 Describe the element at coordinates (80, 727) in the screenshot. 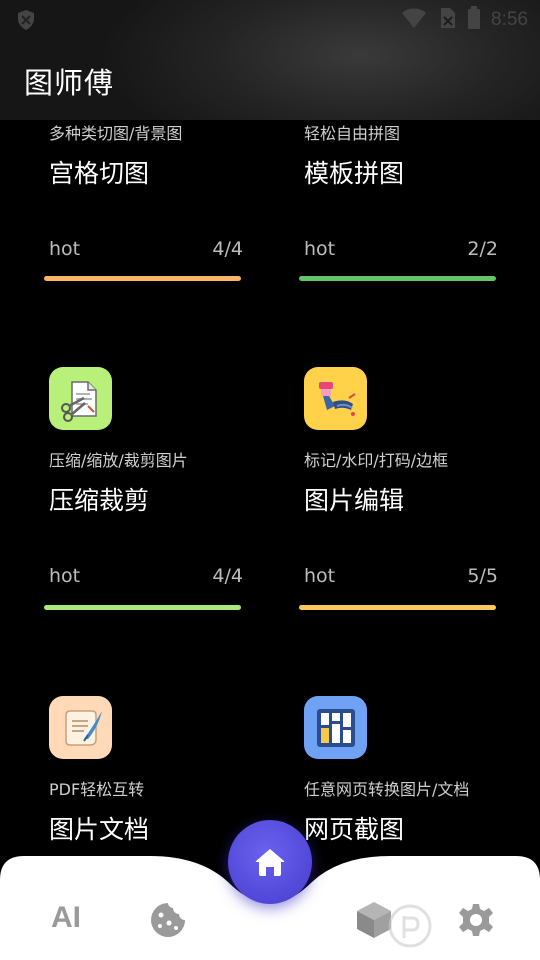

I see `scroll-quill-icon` at that location.